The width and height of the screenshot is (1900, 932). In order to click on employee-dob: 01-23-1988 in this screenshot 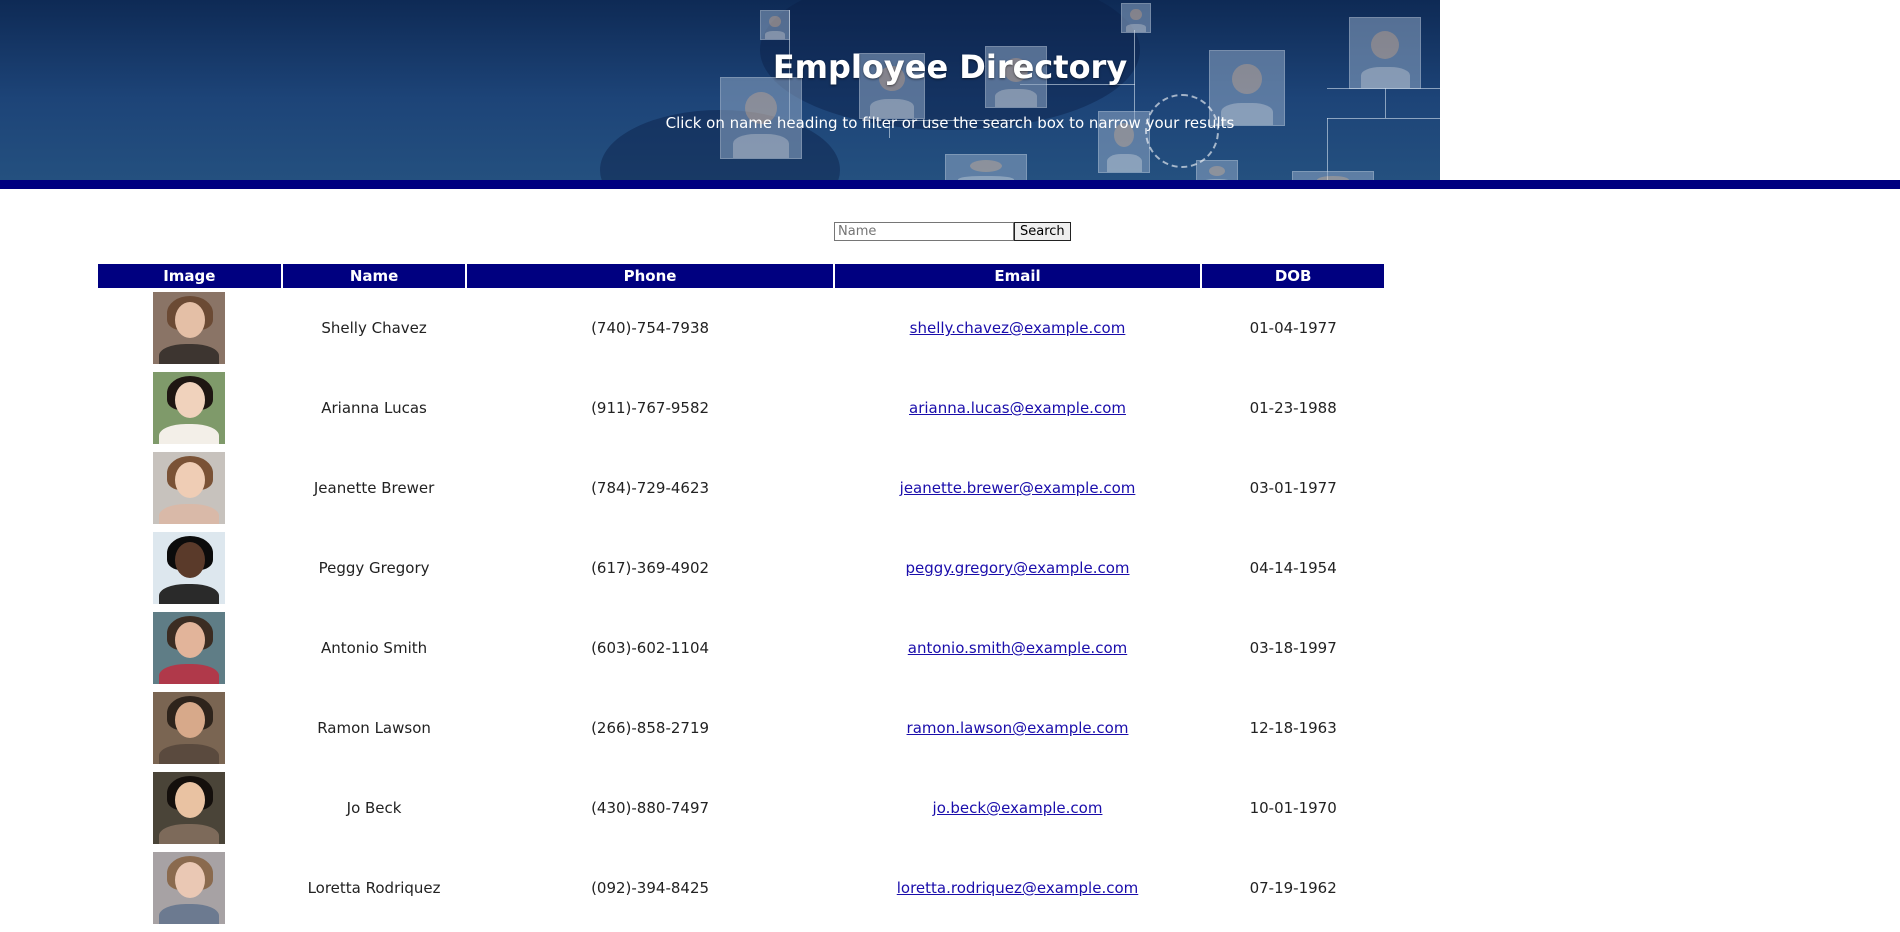, I will do `click(1293, 408)`.